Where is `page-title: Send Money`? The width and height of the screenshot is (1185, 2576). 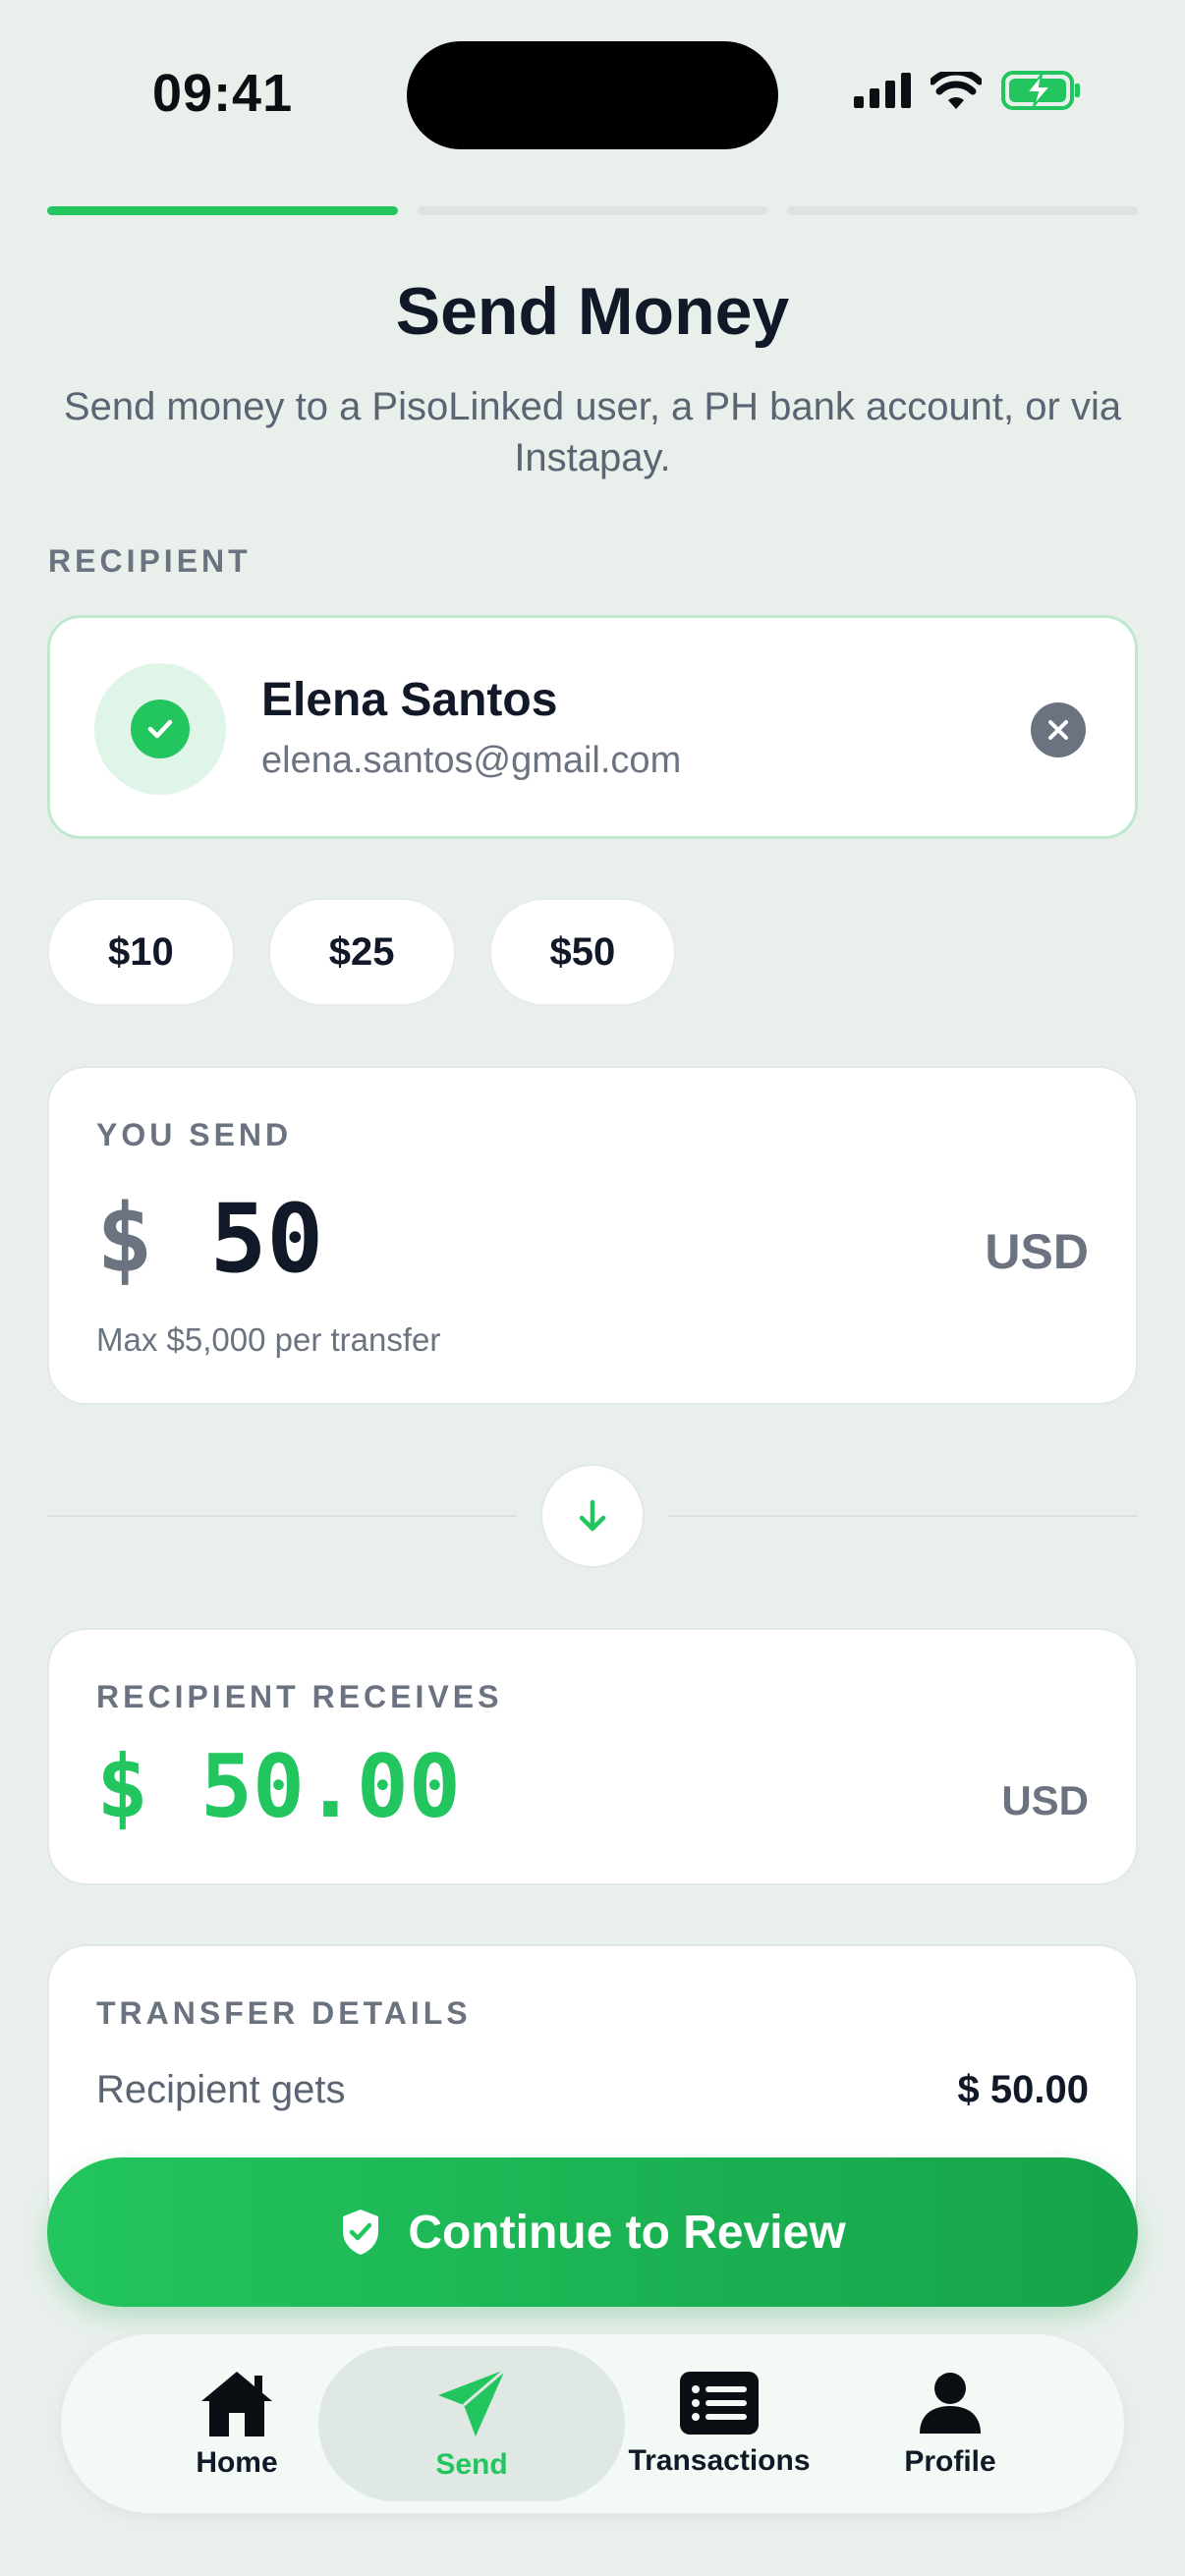
page-title: Send Money is located at coordinates (592, 311).